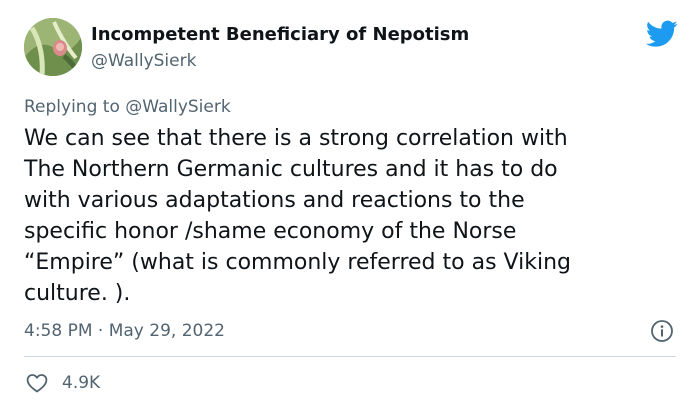 Image resolution: width=700 pixels, height=410 pixels. What do you see at coordinates (662, 331) in the screenshot?
I see `info-icon` at bounding box center [662, 331].